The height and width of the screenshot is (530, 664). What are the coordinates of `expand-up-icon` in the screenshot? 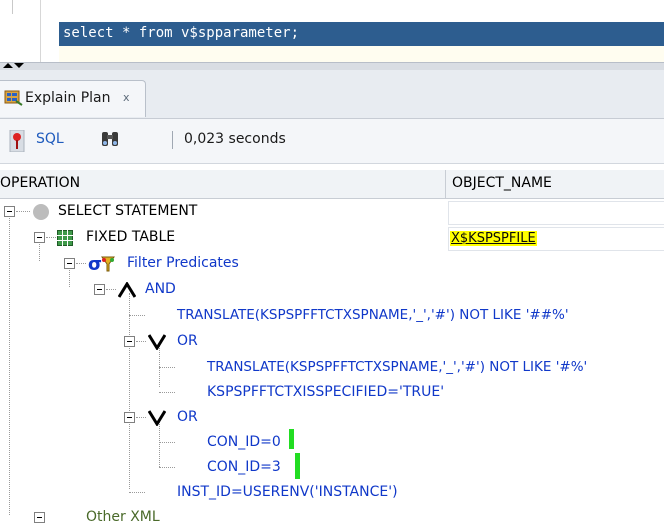 It's located at (8, 65).